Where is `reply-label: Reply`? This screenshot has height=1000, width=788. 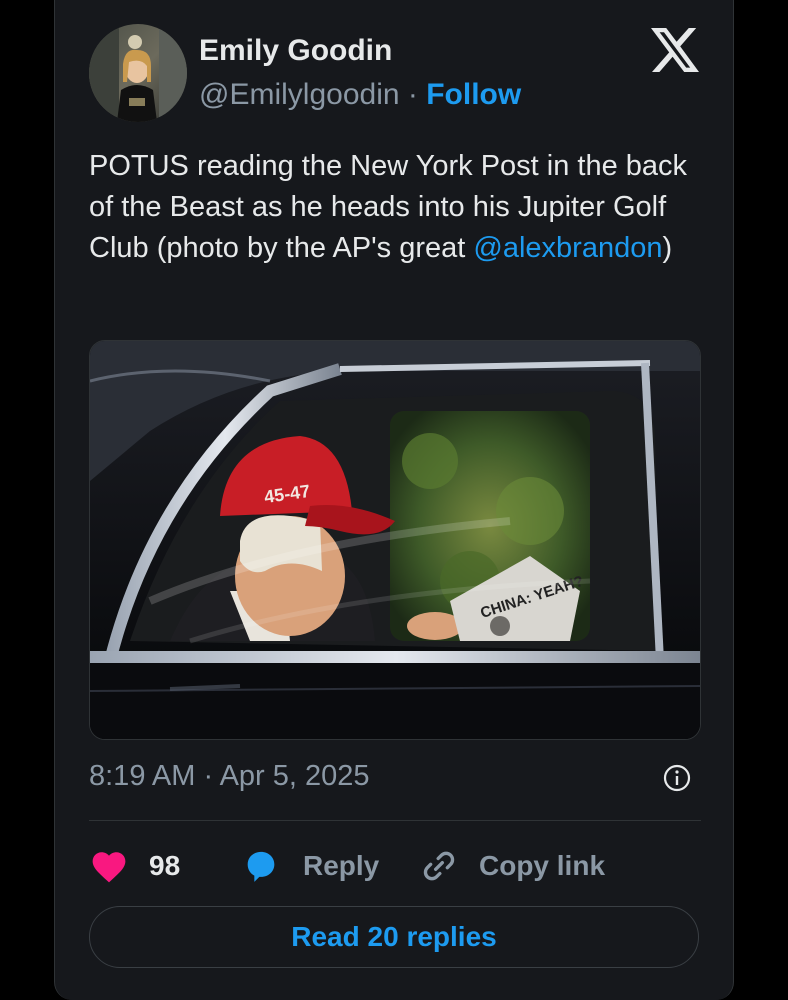
reply-label: Reply is located at coordinates (341, 865).